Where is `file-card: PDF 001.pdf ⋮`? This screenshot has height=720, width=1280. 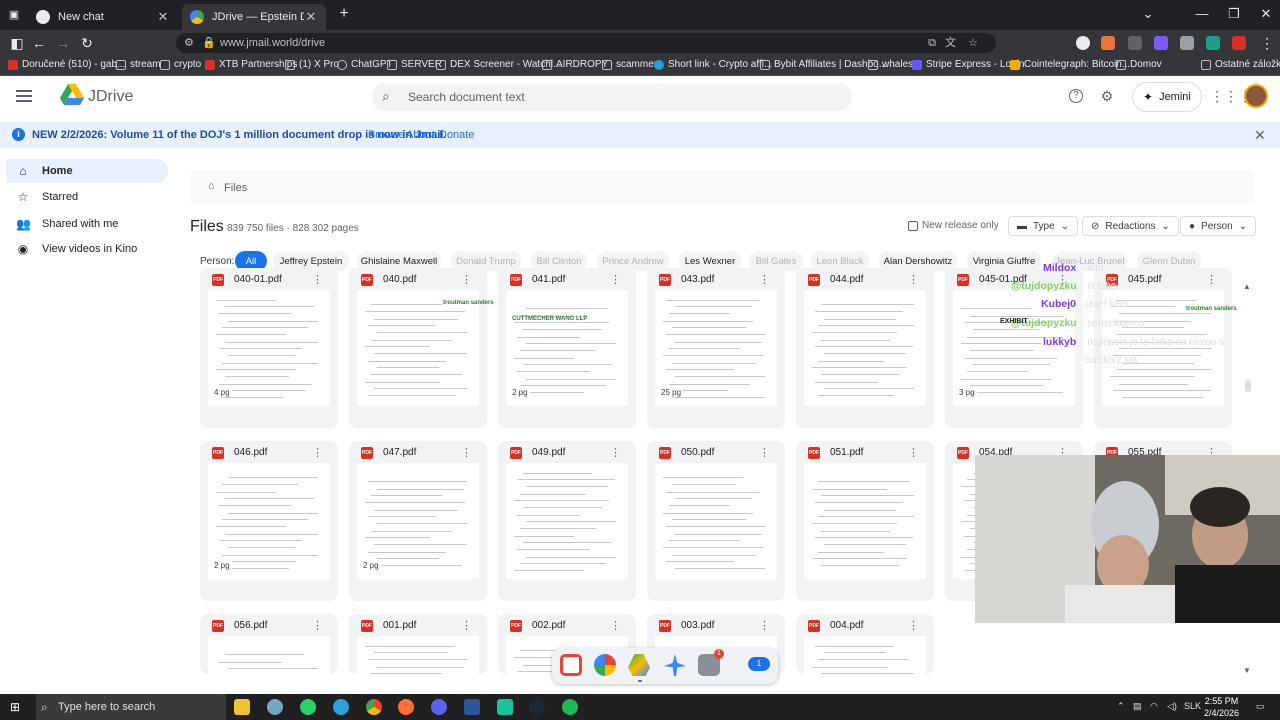
file-card: PDF 001.pdf ⋮ is located at coordinates (418, 644).